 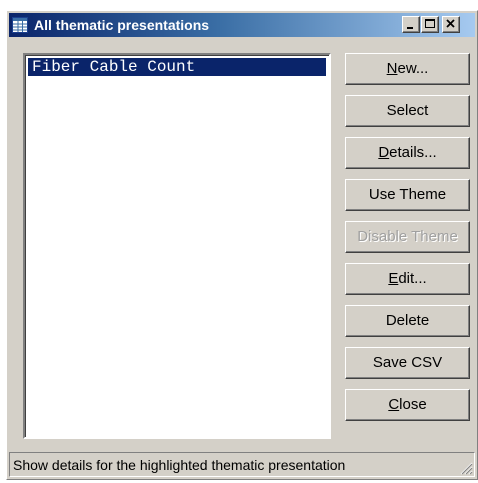 I want to click on delete-button: Delete, so click(x=407, y=321).